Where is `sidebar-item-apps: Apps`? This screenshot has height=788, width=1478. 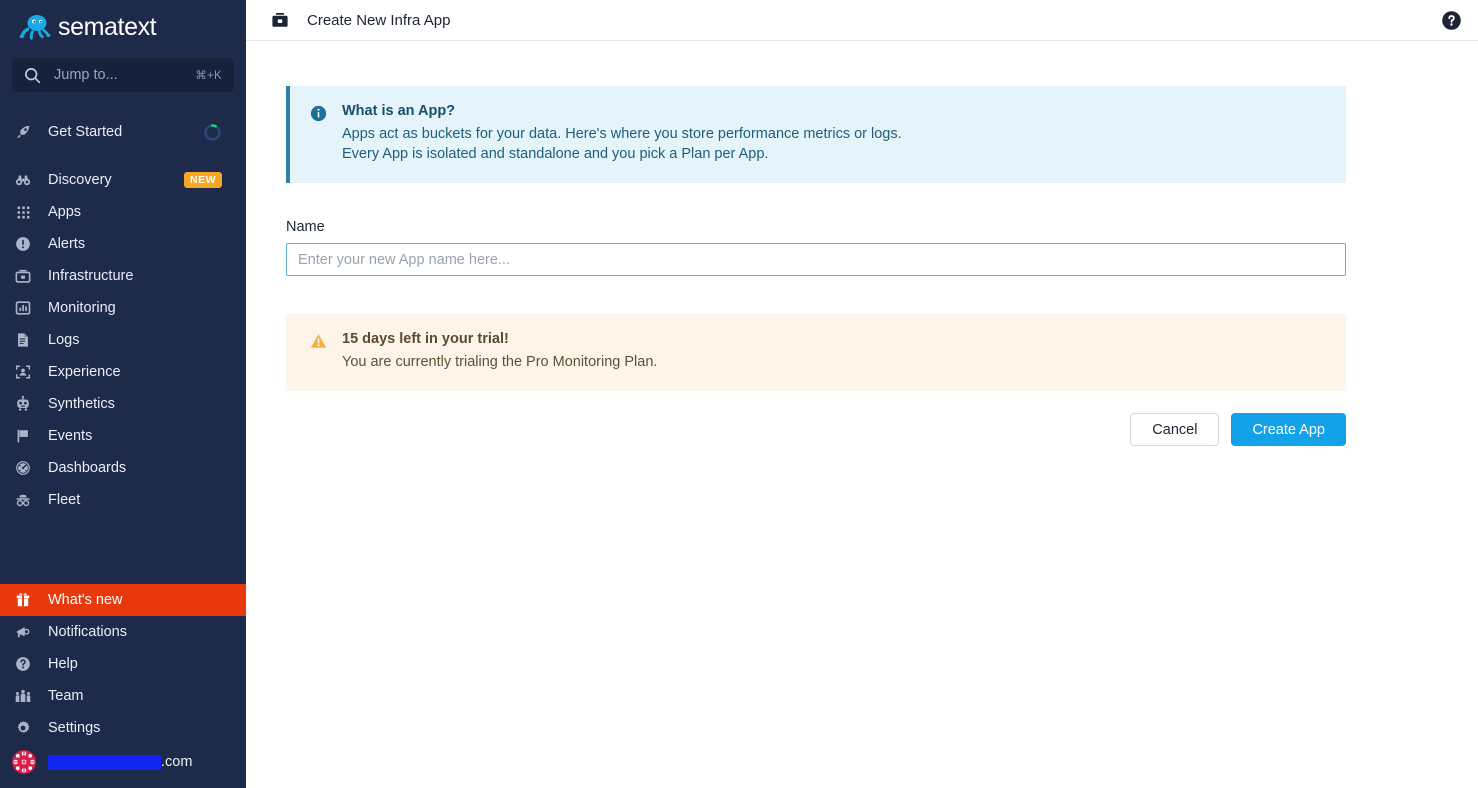 sidebar-item-apps: Apps is located at coordinates (123, 212).